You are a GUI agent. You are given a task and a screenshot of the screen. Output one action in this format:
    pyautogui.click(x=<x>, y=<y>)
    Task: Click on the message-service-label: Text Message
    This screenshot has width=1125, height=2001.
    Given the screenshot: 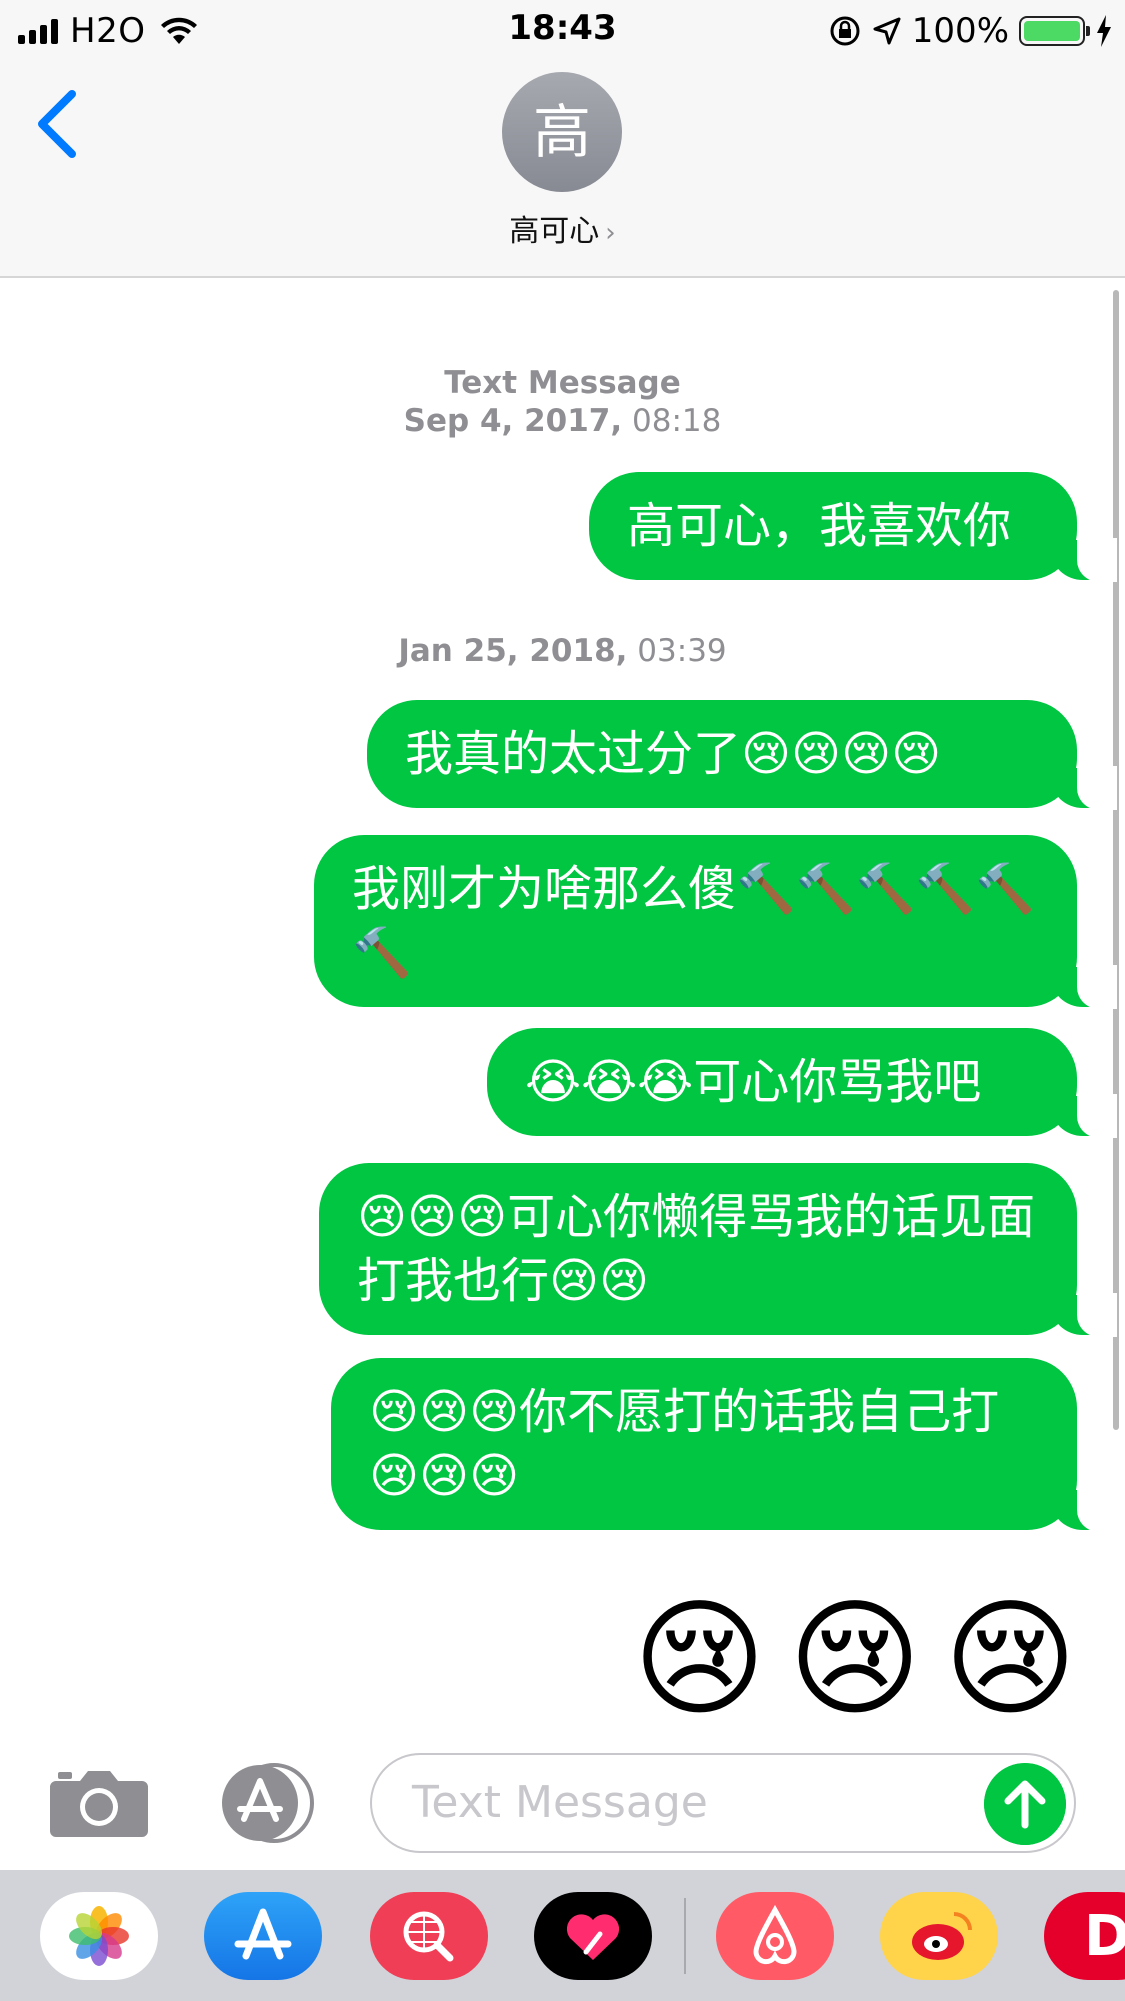 What is the action you would take?
    pyautogui.click(x=562, y=383)
    